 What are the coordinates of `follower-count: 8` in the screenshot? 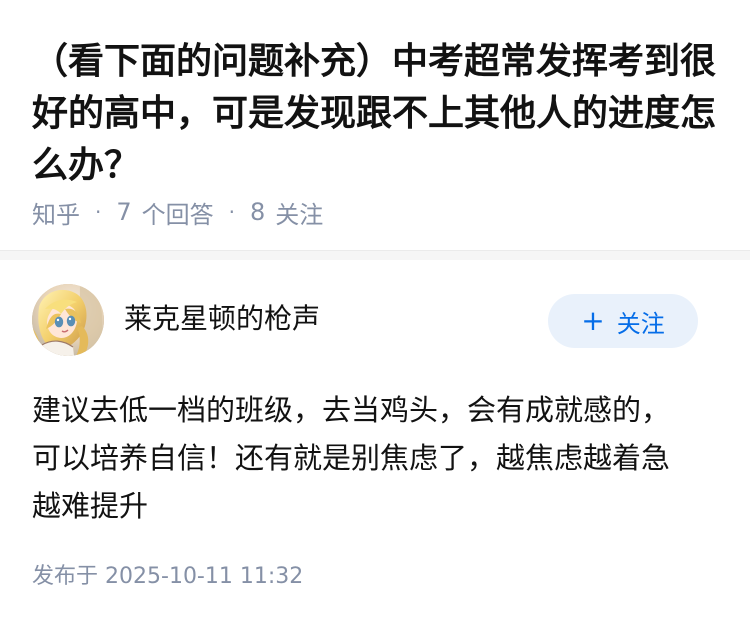 It's located at (258, 212).